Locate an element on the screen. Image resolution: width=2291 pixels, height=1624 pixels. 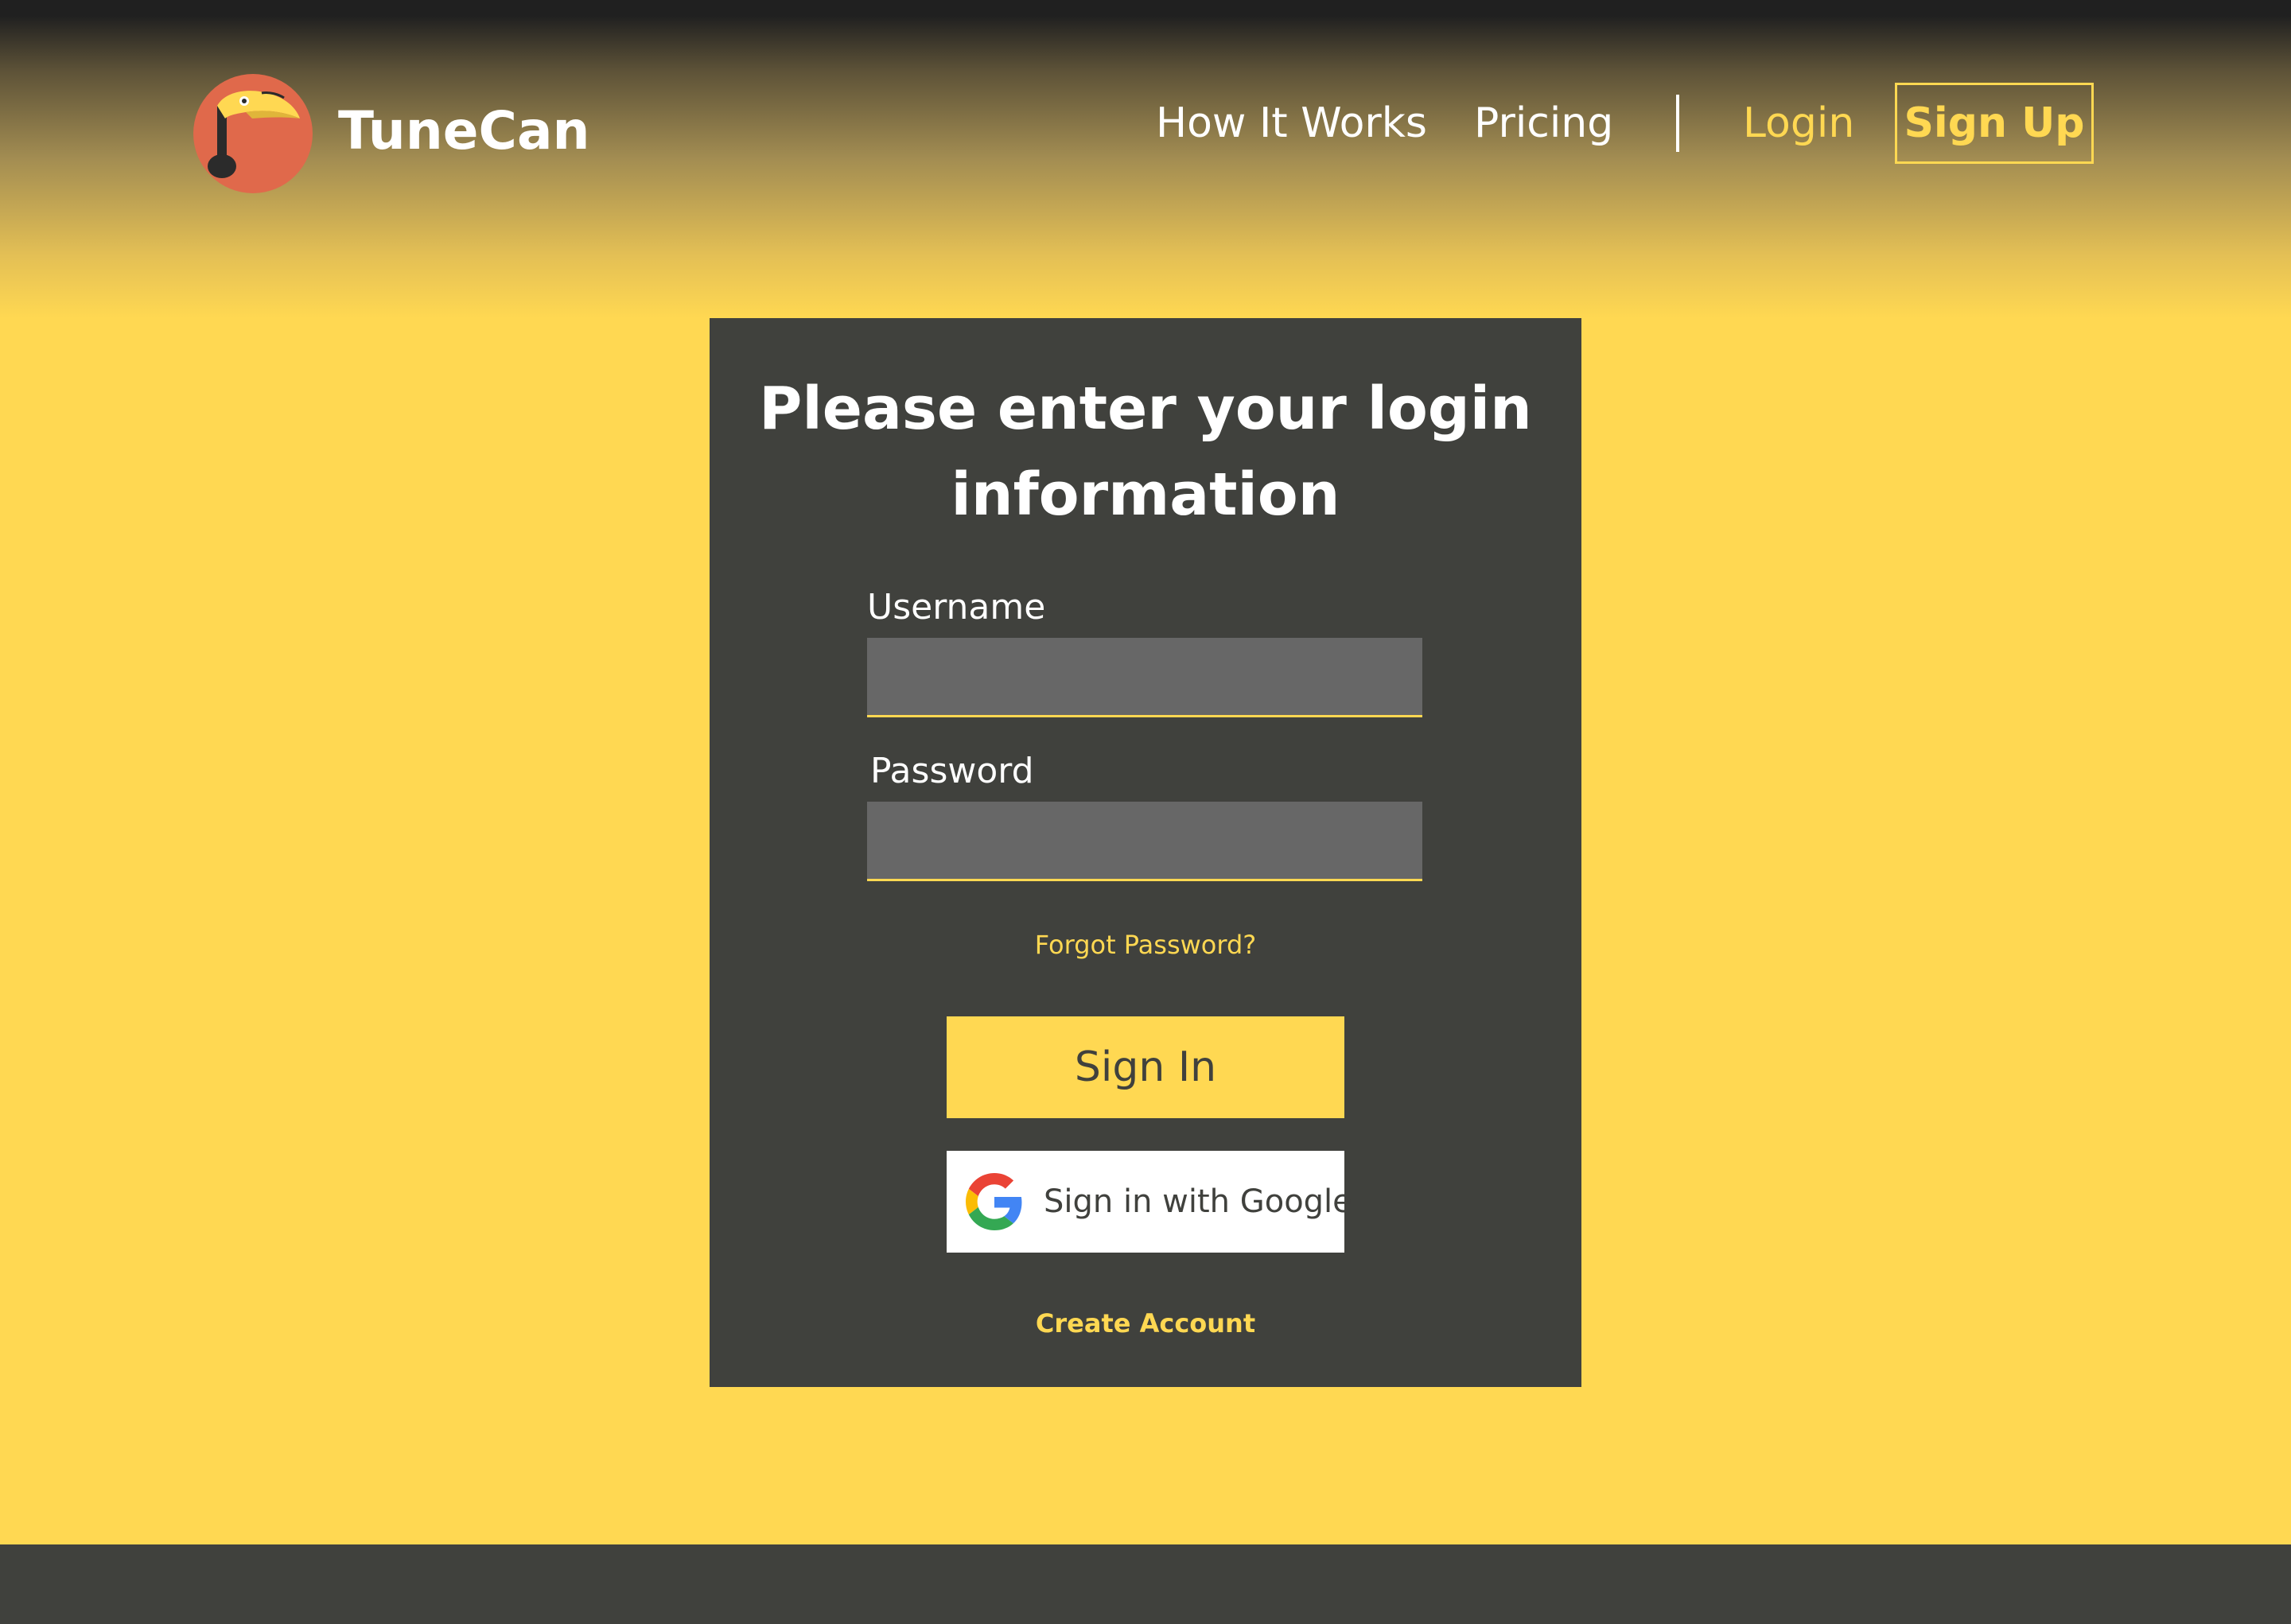
site-footer is located at coordinates (1145, 1584).